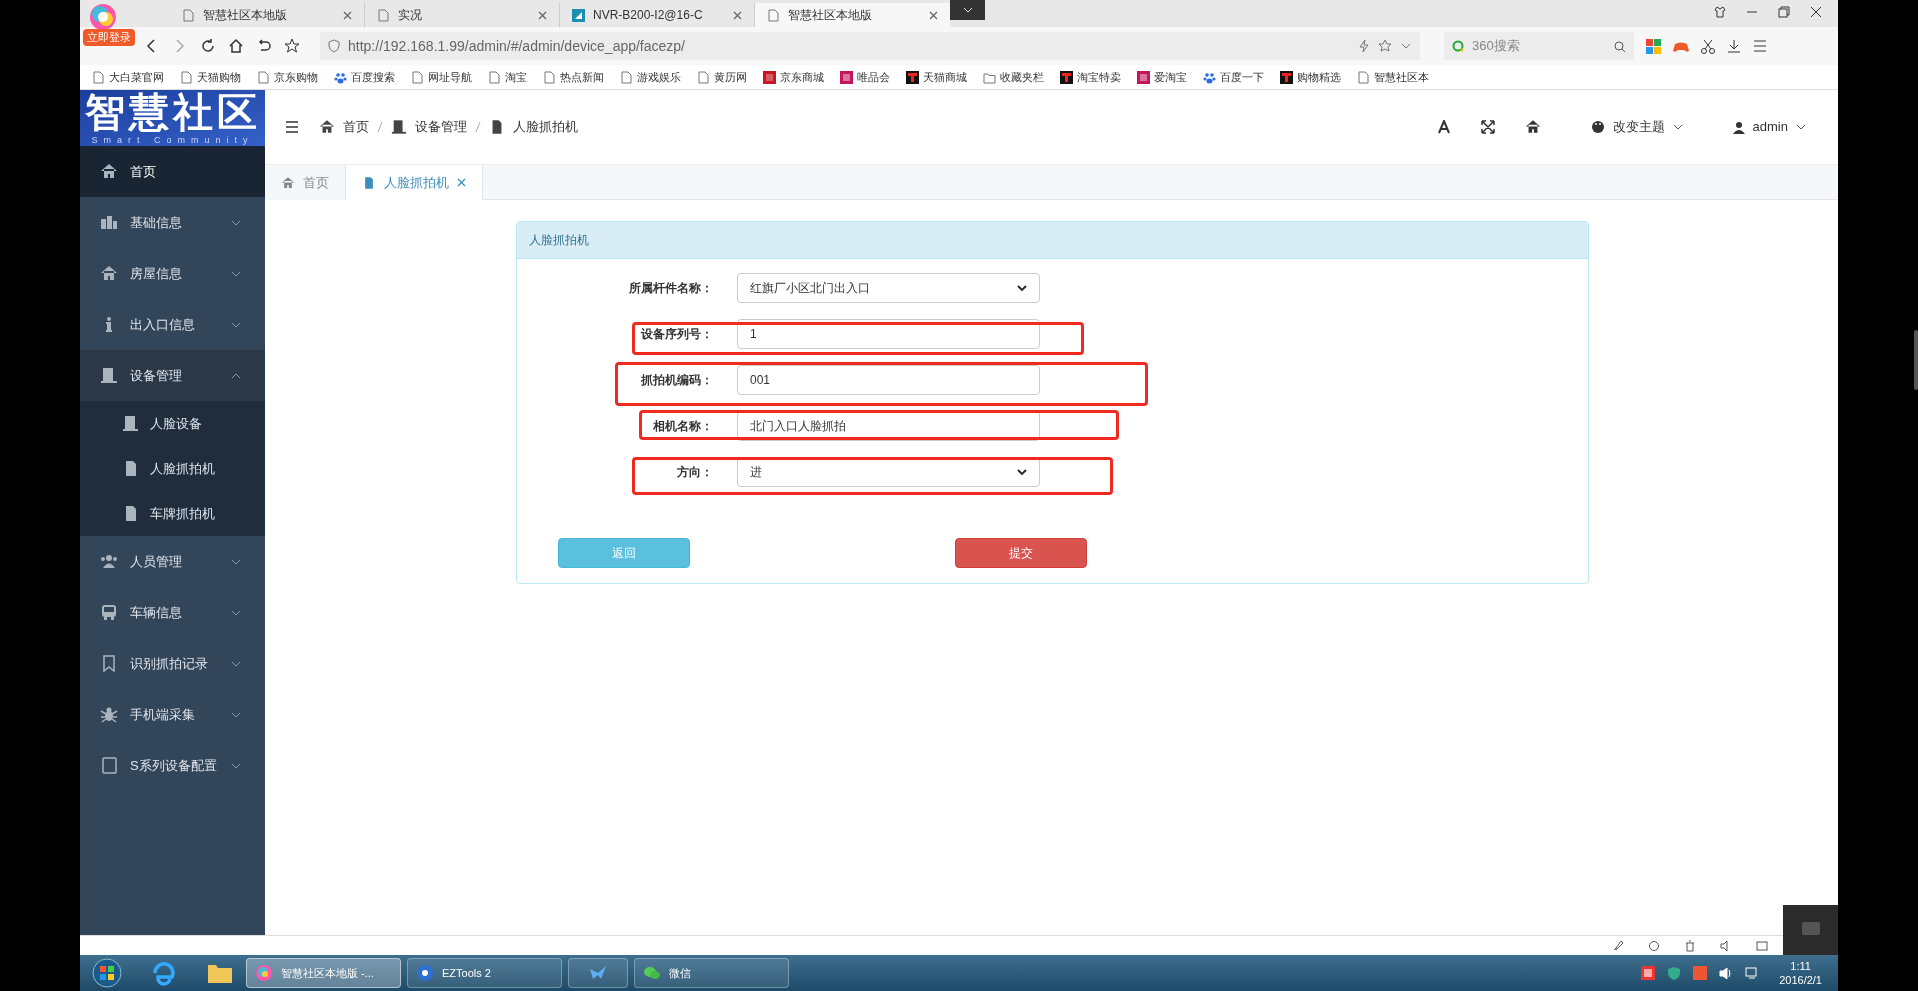 This screenshot has width=1918, height=991. I want to click on search-icon, so click(1619, 46).